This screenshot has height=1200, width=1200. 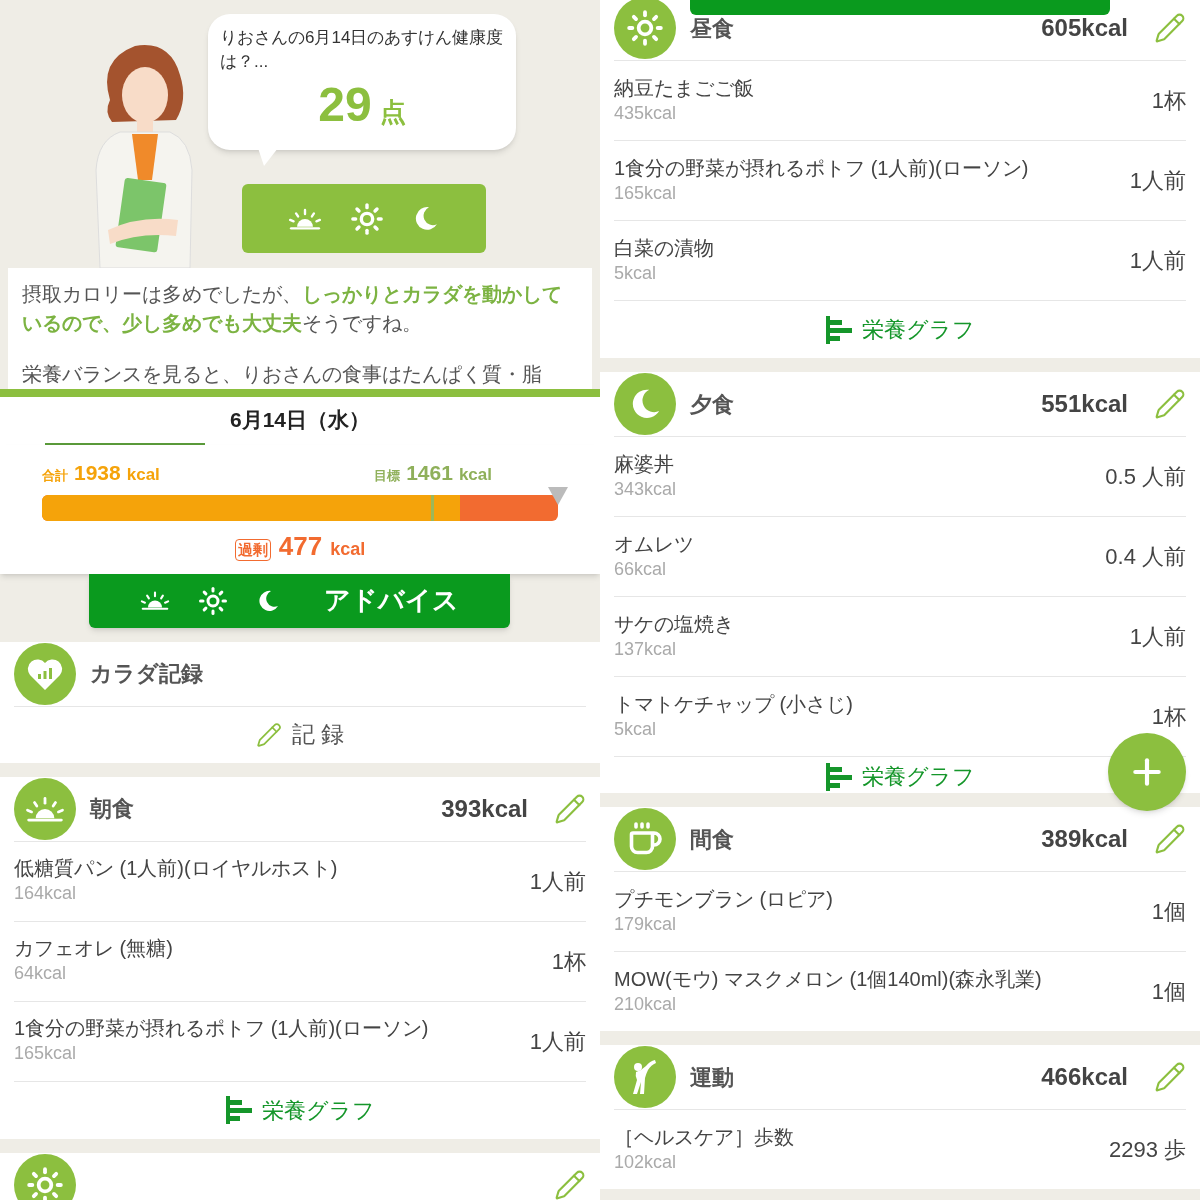 What do you see at coordinates (299, 420) in the screenshot?
I see `date-title: 6月14日（水）` at bounding box center [299, 420].